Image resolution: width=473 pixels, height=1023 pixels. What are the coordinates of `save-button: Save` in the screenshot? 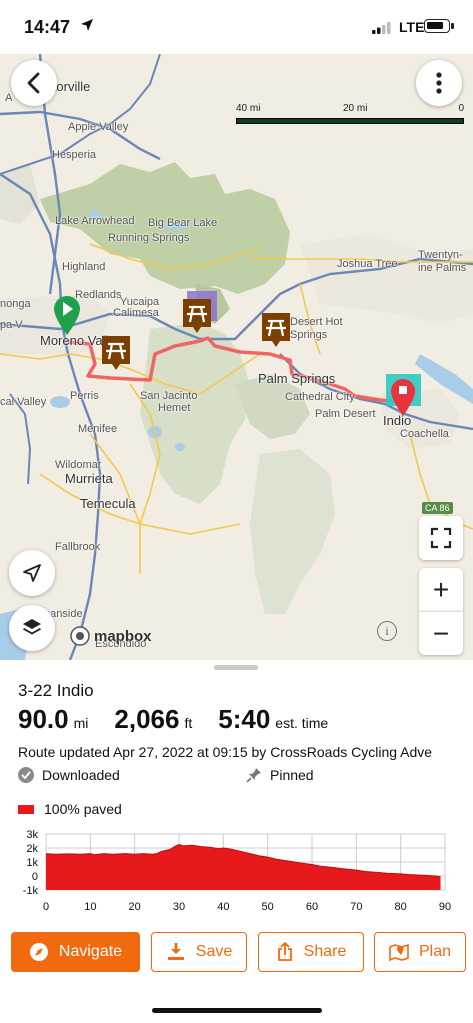 It's located at (199, 952).